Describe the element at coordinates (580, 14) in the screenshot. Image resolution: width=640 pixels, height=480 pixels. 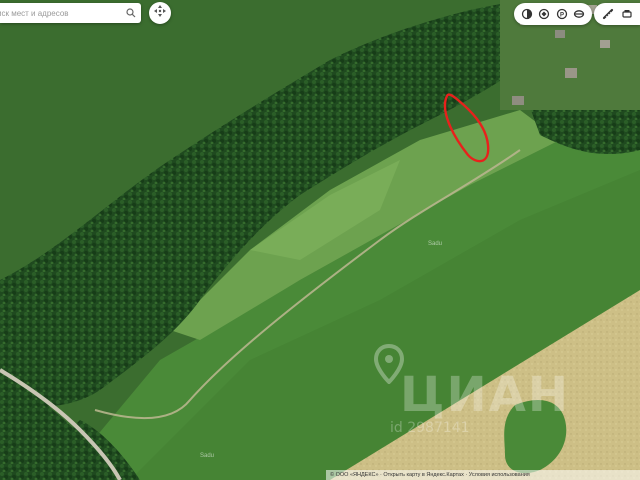
I see `traffic-icon` at that location.